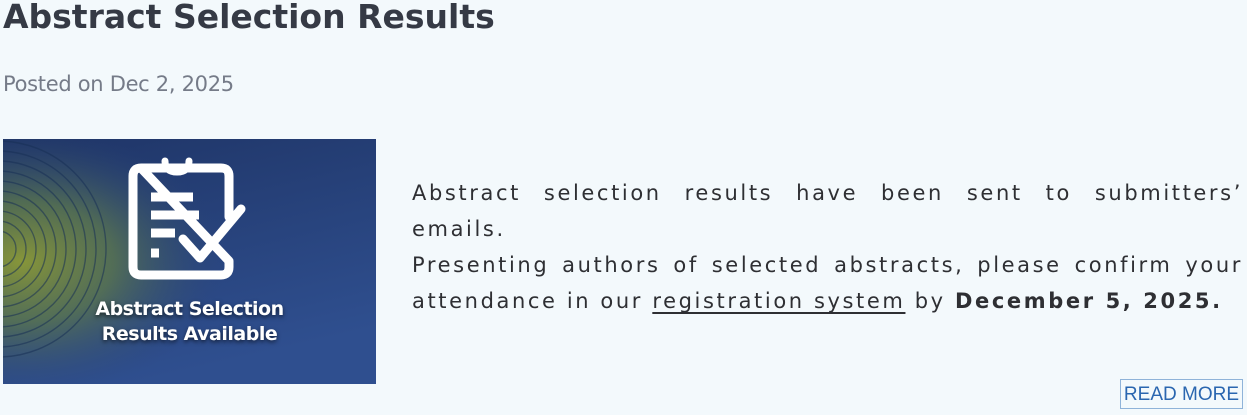 The width and height of the screenshot is (1247, 415). I want to click on excerpt-text-after-link: by, so click(930, 301).